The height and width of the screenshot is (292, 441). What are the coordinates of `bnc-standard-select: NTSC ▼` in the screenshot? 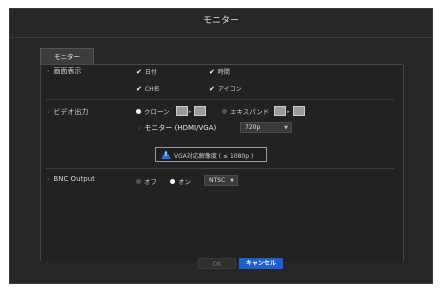 It's located at (221, 180).